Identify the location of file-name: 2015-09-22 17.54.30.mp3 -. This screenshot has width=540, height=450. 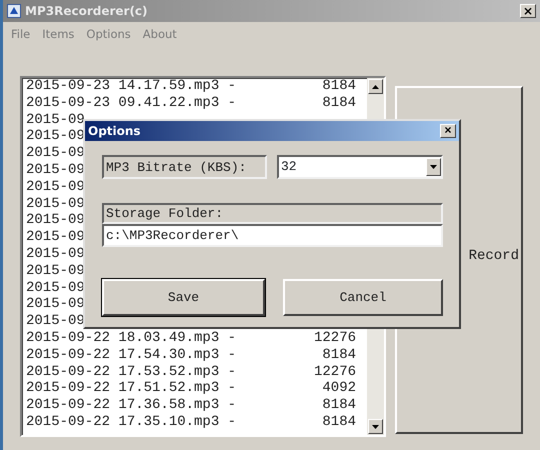
(131, 355).